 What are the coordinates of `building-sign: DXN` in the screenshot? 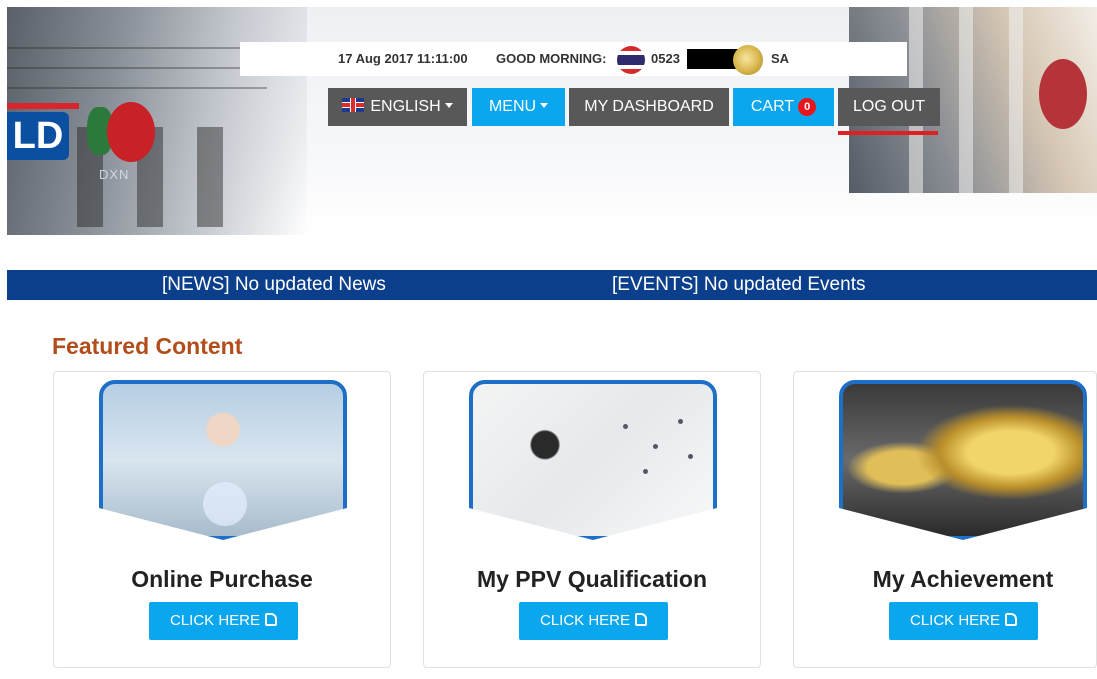 It's located at (114, 174).